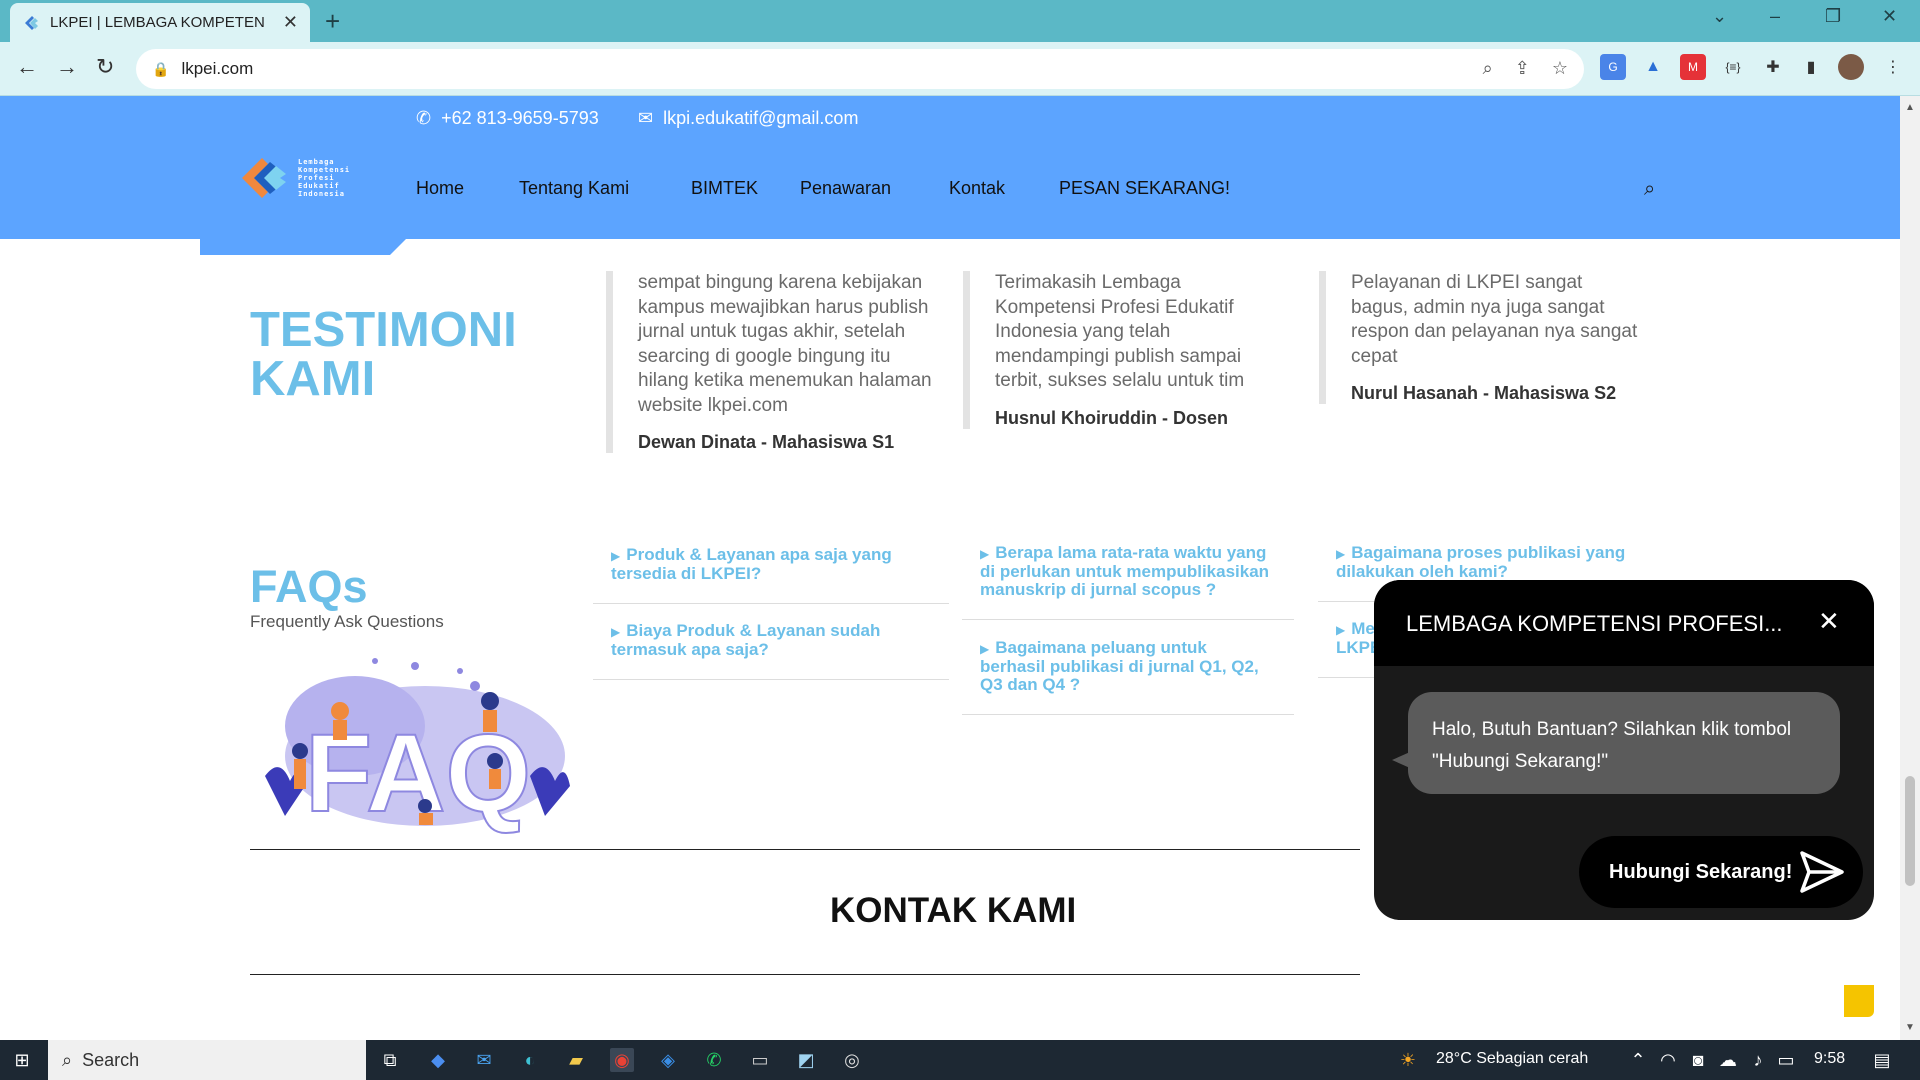 Image resolution: width=1920 pixels, height=1080 pixels. I want to click on back-arrow-icon: ←, so click(27, 67).